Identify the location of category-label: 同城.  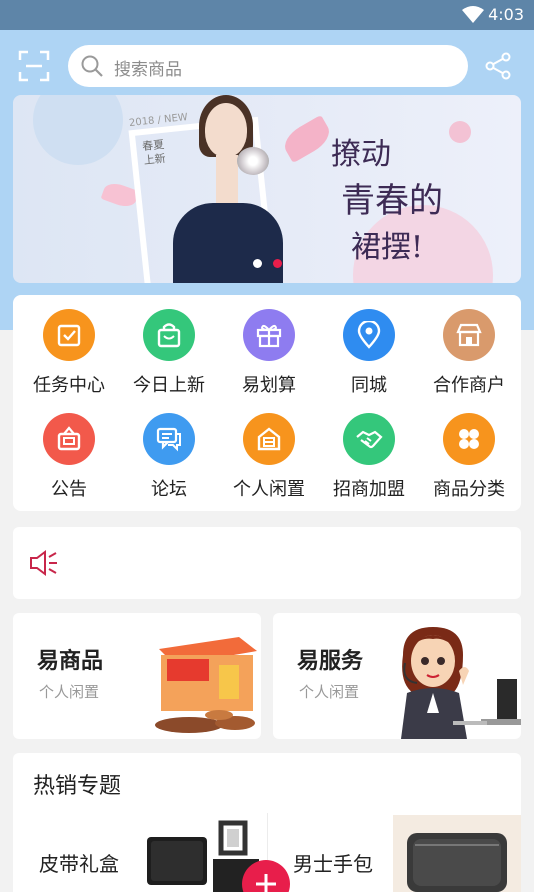
(369, 385).